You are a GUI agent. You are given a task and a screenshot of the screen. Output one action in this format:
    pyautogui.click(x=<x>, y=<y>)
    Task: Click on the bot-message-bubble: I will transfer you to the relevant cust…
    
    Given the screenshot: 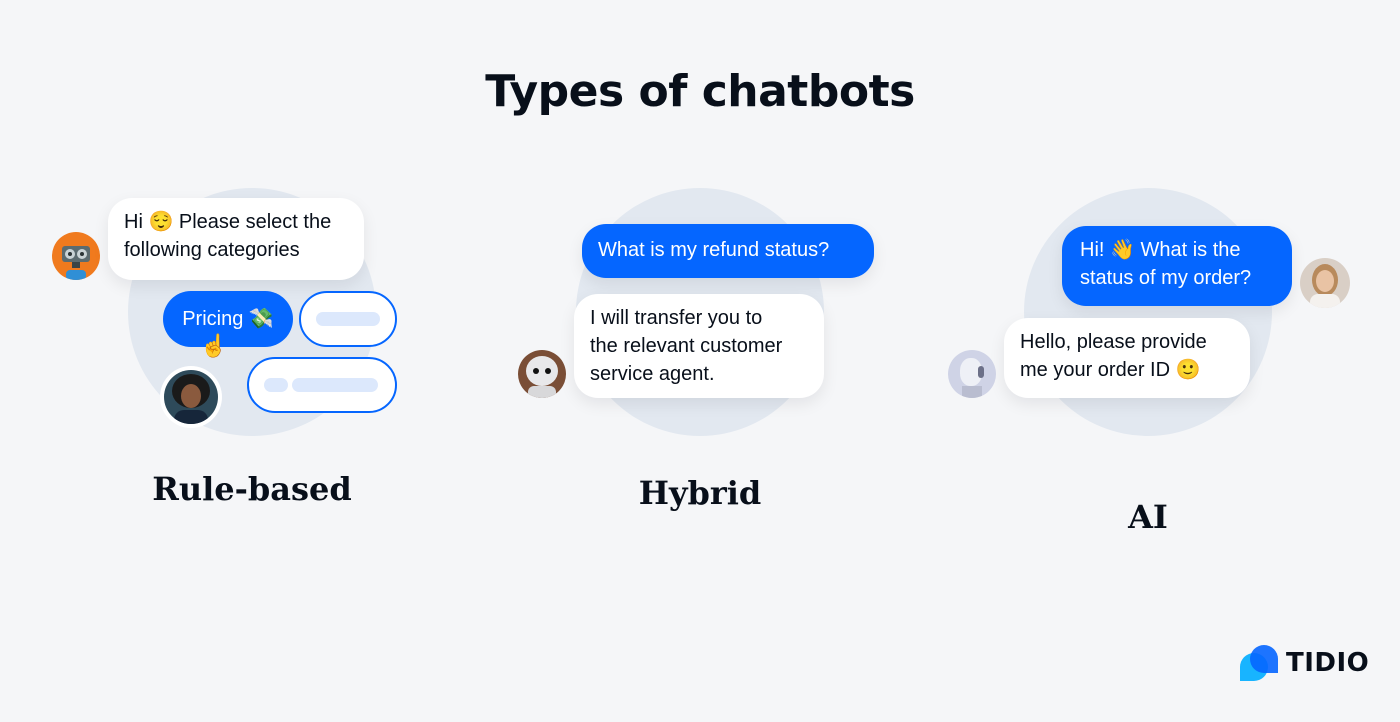 What is the action you would take?
    pyautogui.click(x=699, y=346)
    